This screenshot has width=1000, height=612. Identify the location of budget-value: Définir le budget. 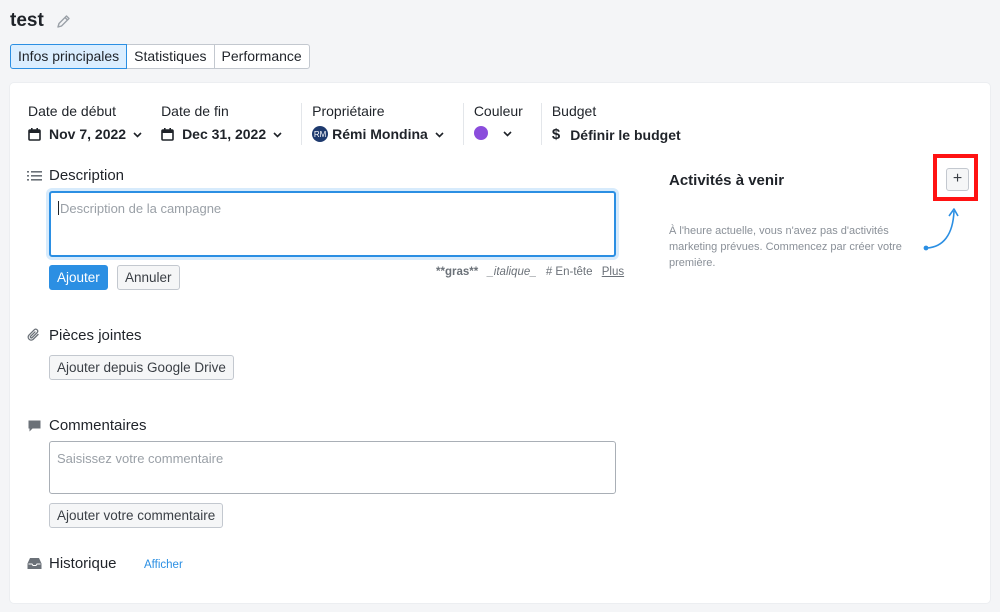
(625, 134).